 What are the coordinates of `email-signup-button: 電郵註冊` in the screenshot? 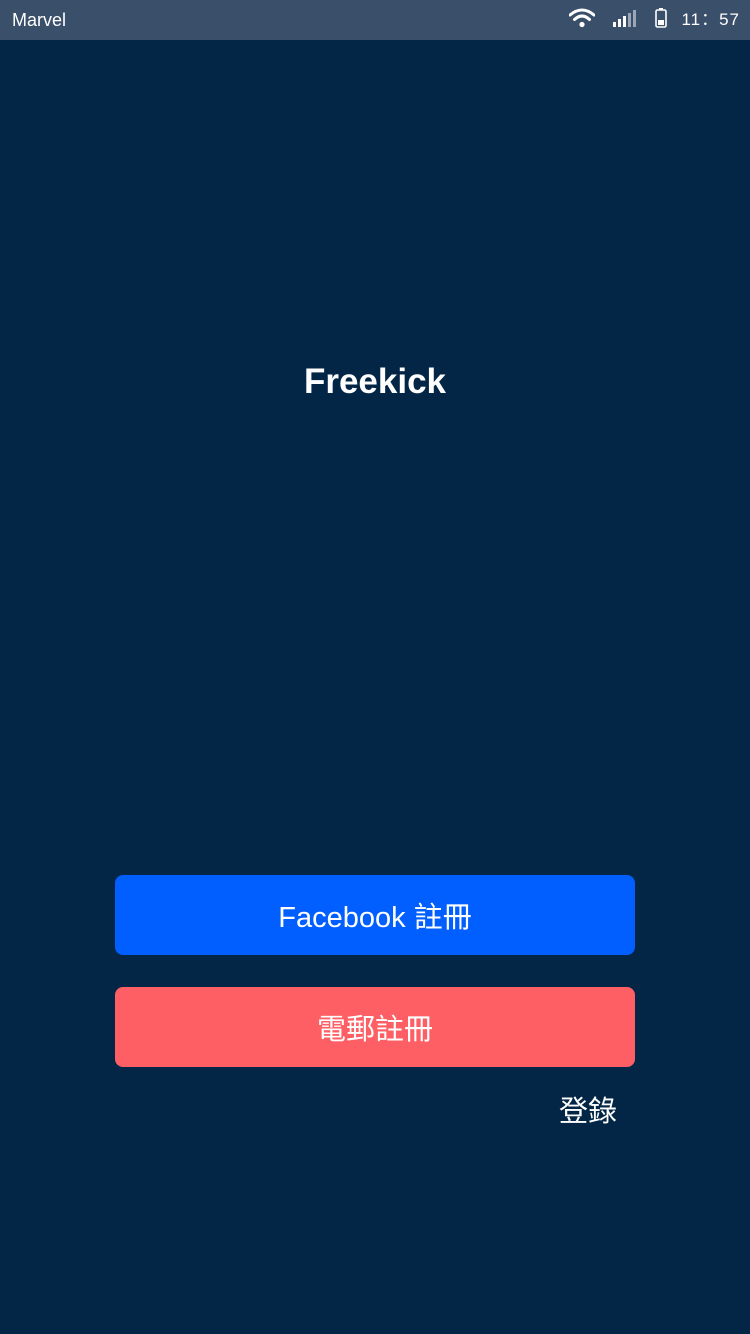 It's located at (375, 1027).